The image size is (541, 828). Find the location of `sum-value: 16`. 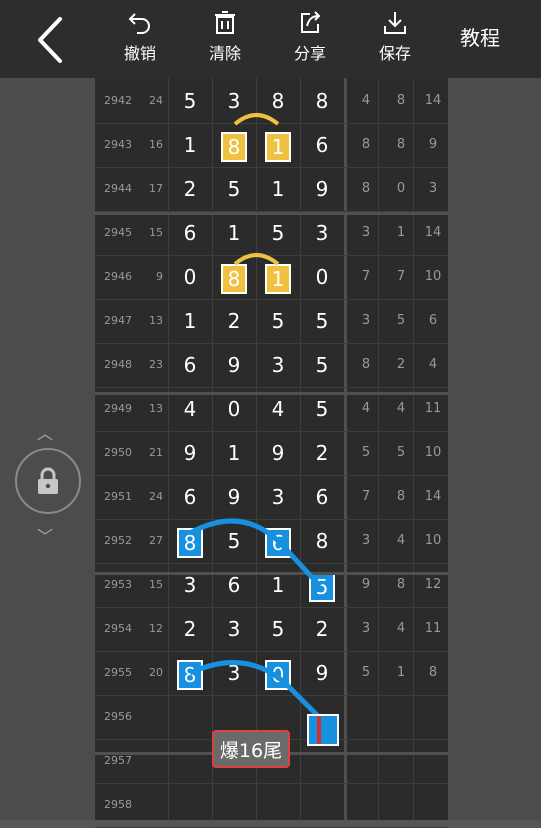

sum-value: 16 is located at coordinates (156, 144).